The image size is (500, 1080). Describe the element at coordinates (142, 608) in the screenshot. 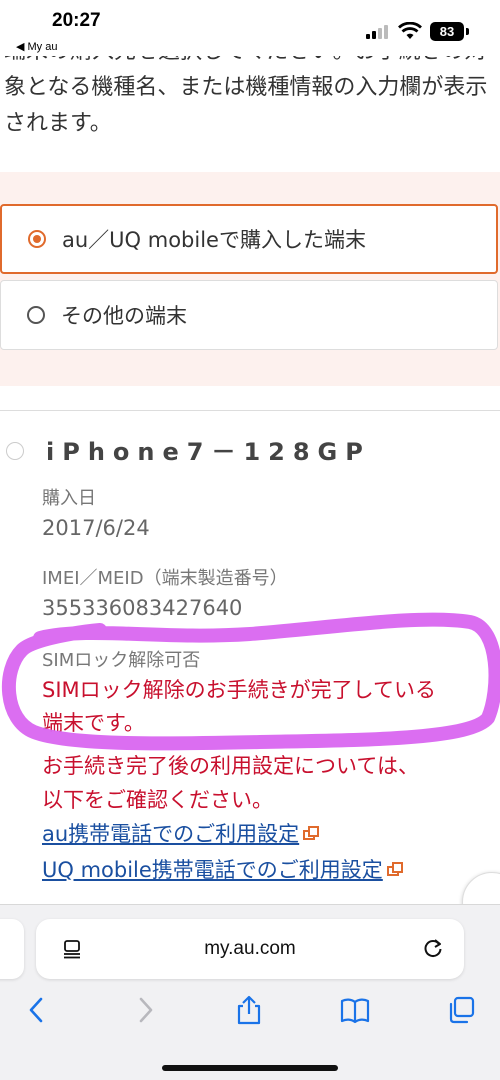

I see `imei-value: 355336083427640` at that location.